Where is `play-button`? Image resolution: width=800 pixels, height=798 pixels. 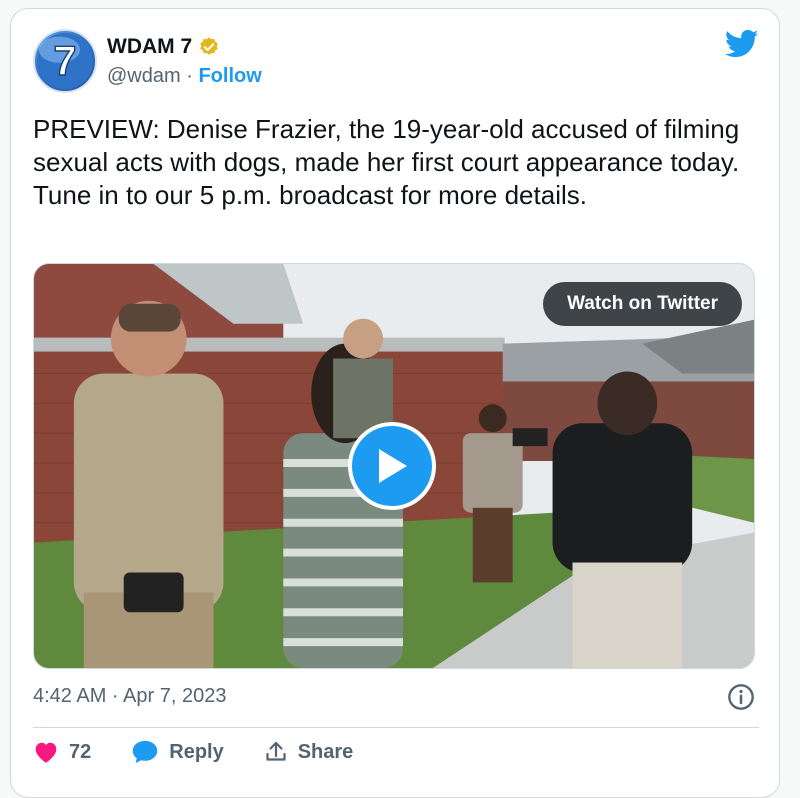
play-button is located at coordinates (392, 466).